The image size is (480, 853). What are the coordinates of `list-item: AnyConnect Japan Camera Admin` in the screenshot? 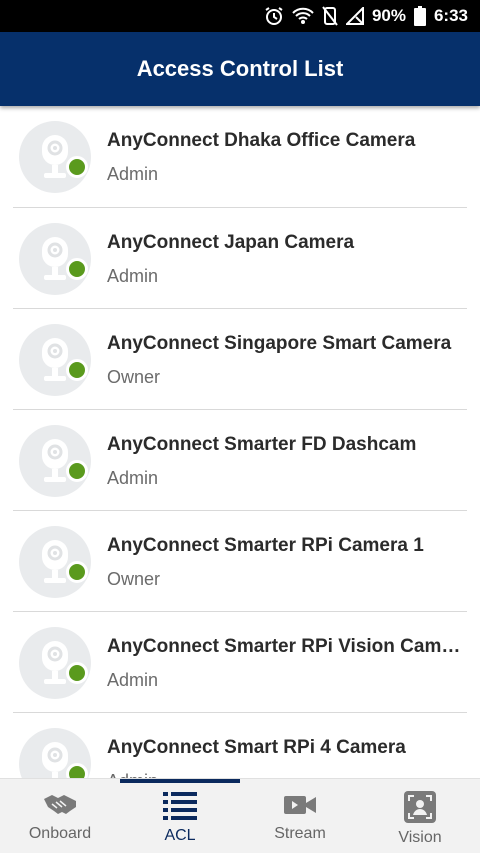 It's located at (240, 258).